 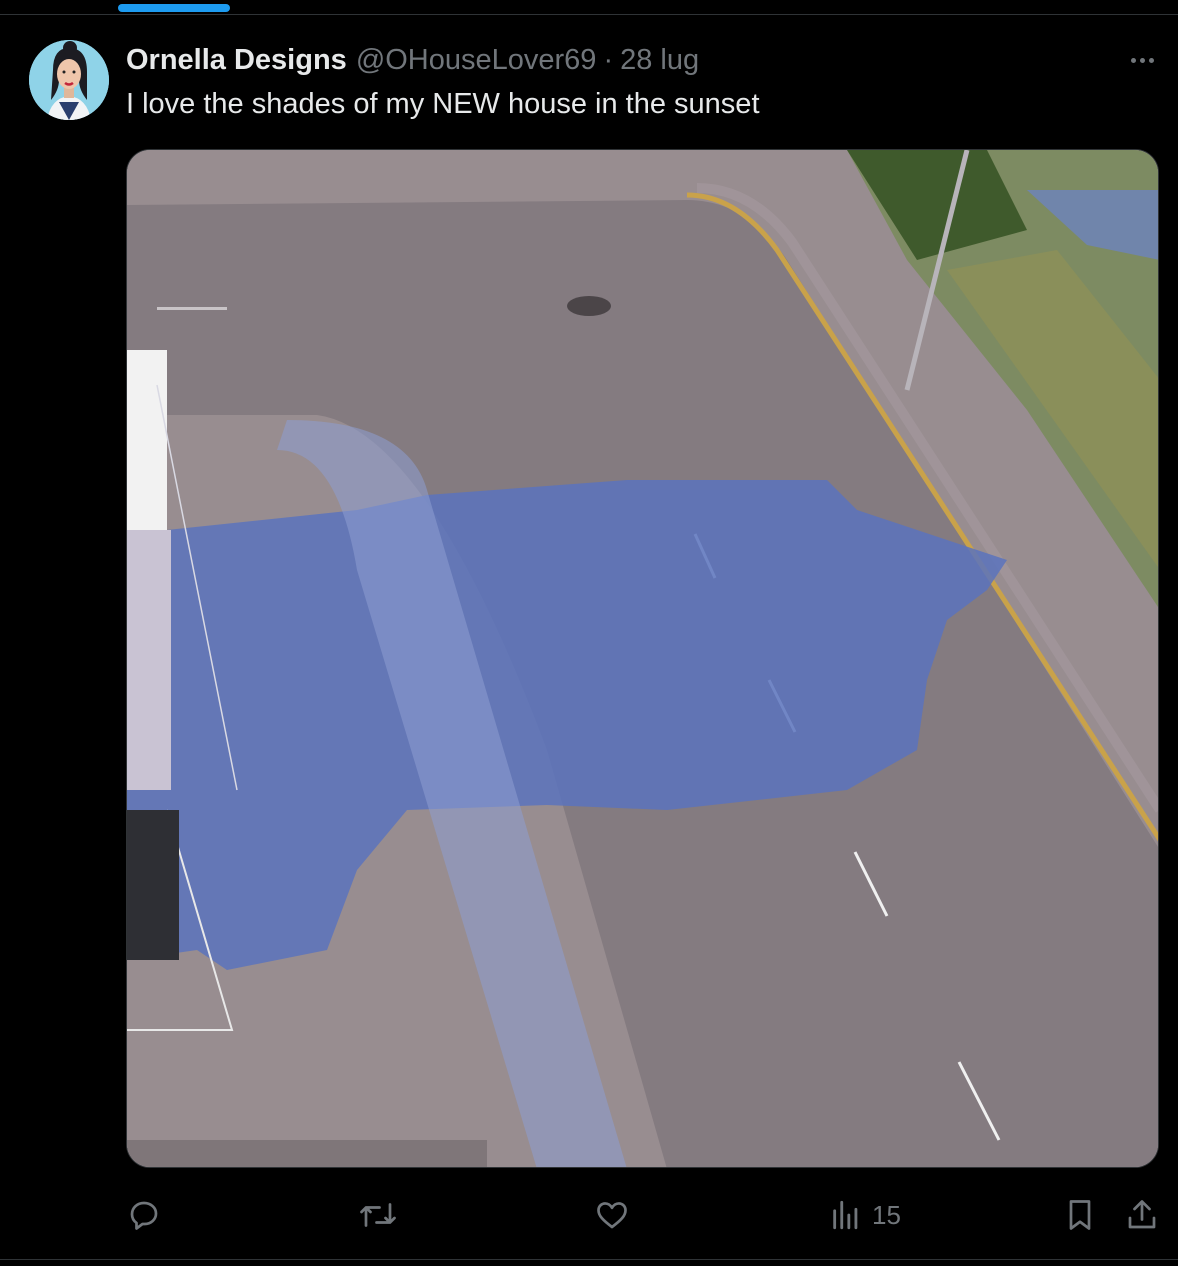 I want to click on avatar, so click(x=69, y=80).